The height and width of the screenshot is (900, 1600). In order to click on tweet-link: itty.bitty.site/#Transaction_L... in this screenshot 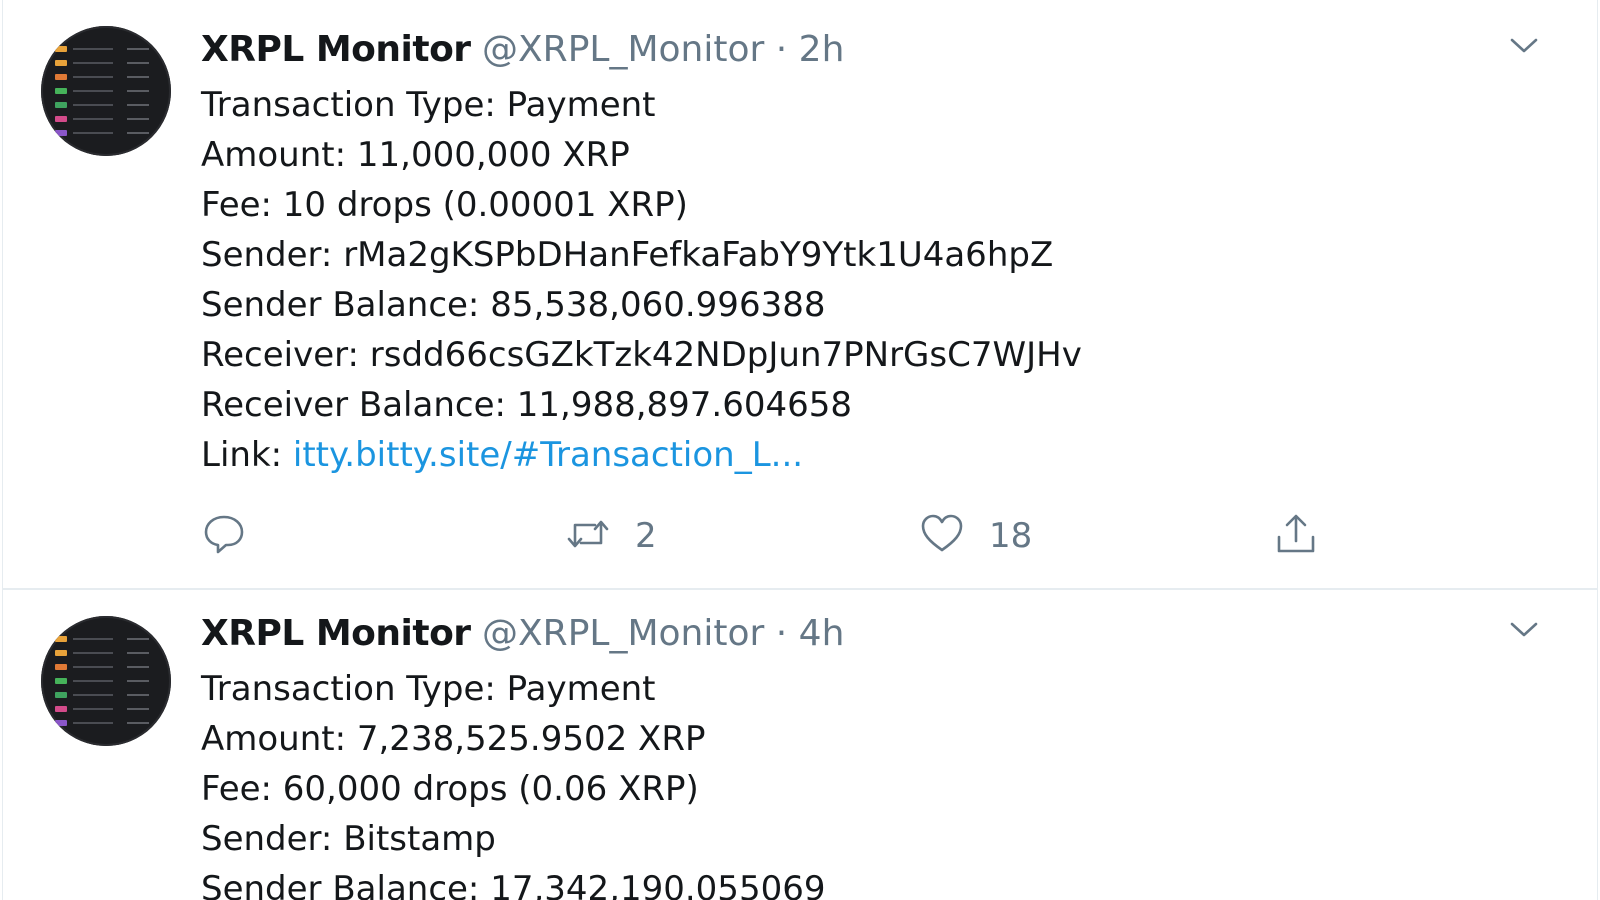, I will do `click(548, 455)`.